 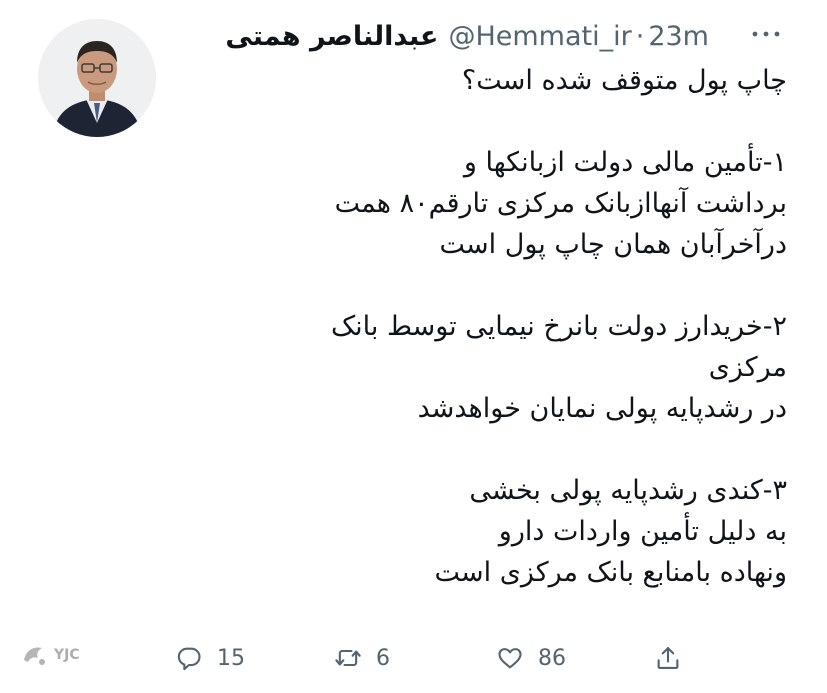 What do you see at coordinates (189, 659) in the screenshot?
I see `reply-icon` at bounding box center [189, 659].